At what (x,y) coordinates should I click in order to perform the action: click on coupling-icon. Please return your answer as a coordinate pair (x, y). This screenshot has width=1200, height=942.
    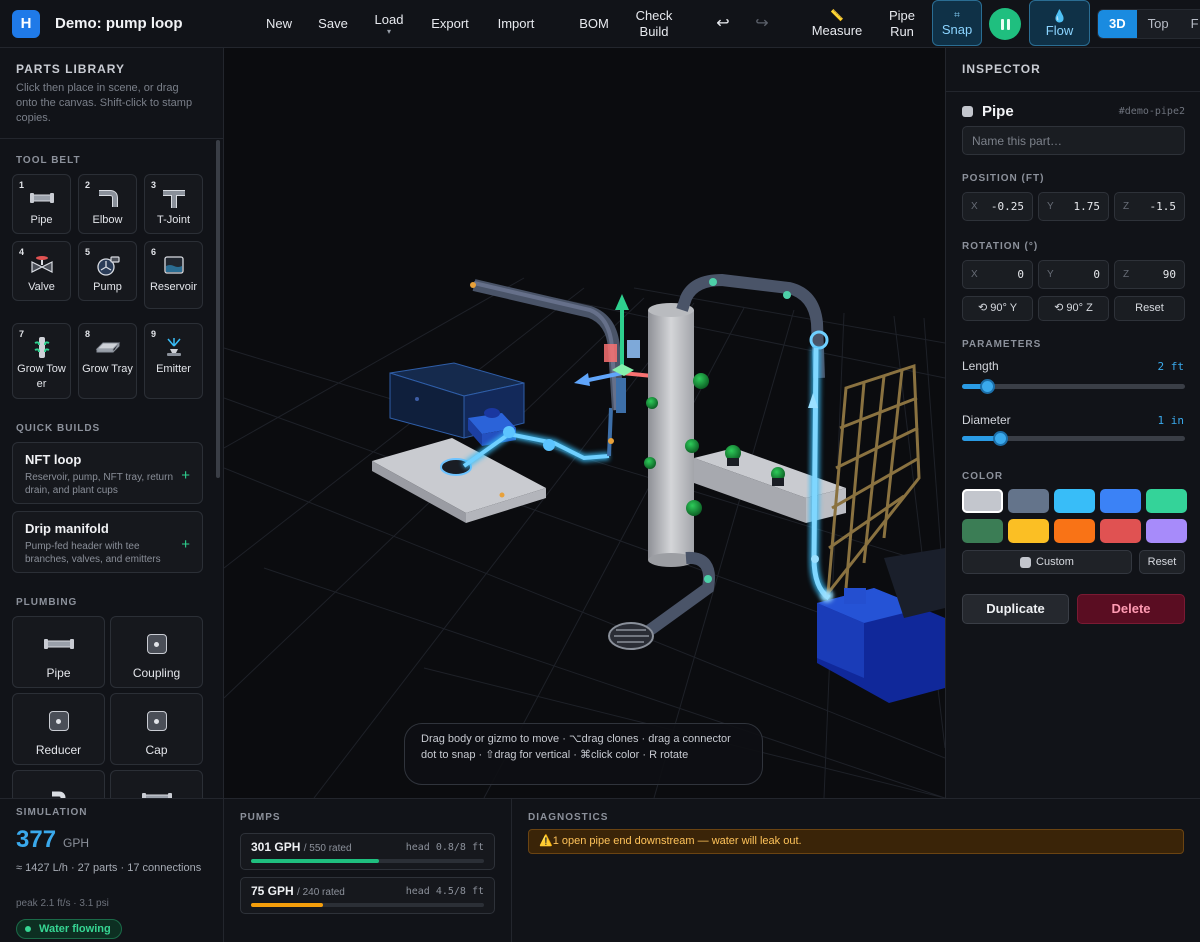
    Looking at the image, I should click on (156, 644).